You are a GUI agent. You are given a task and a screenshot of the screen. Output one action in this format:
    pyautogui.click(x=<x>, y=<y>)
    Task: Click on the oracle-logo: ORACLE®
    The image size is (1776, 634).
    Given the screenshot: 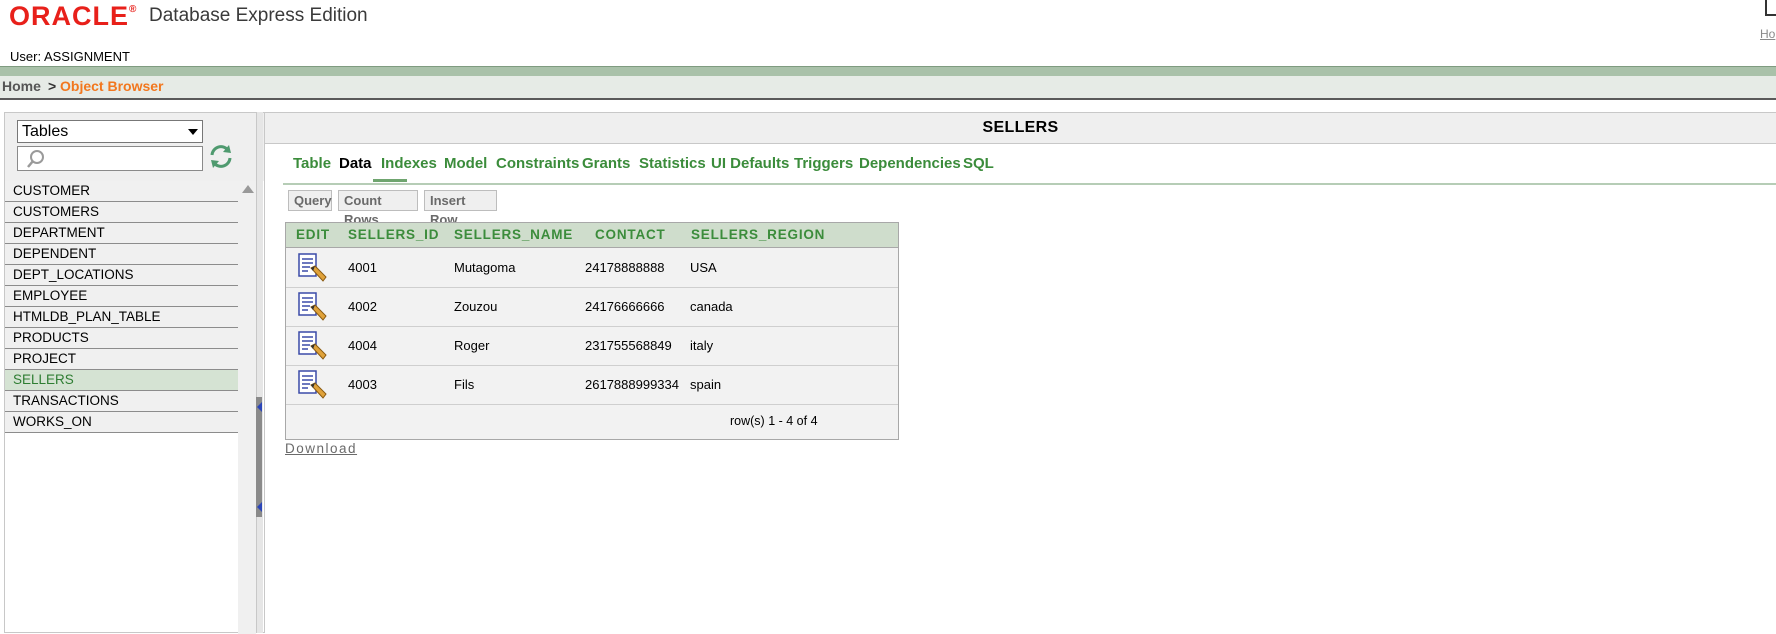 What is the action you would take?
    pyautogui.click(x=73, y=16)
    